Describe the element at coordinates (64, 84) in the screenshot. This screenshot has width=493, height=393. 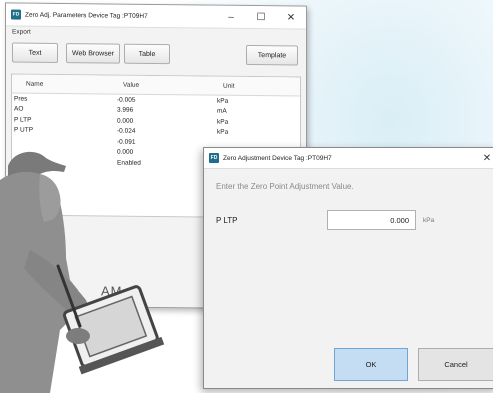
I see `column-header-name: Name` at that location.